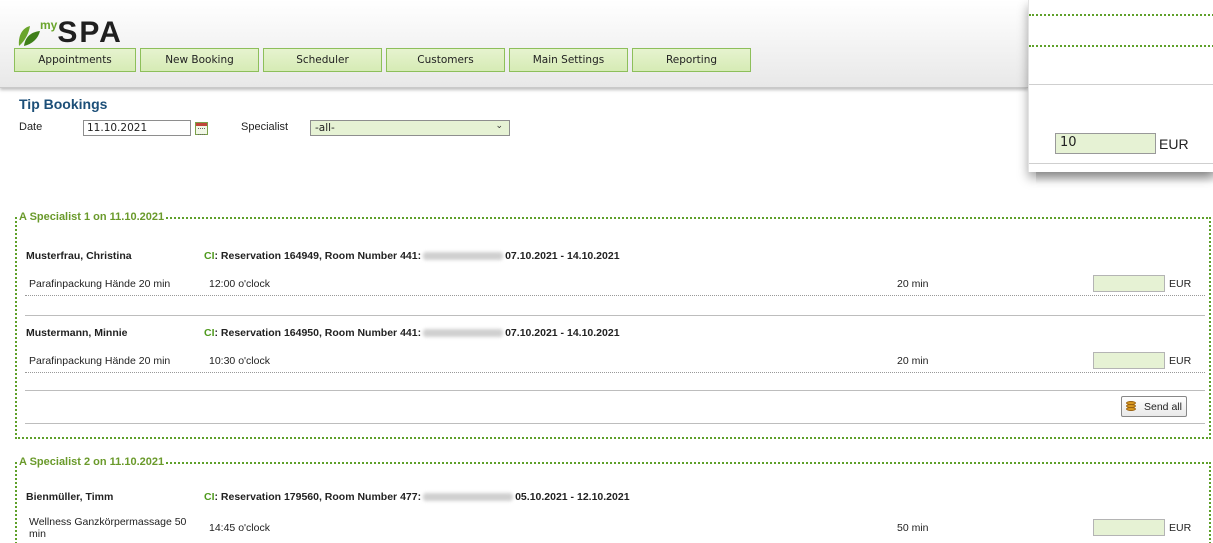  What do you see at coordinates (49, 25) in the screenshot?
I see `logo-superscript: my` at bounding box center [49, 25].